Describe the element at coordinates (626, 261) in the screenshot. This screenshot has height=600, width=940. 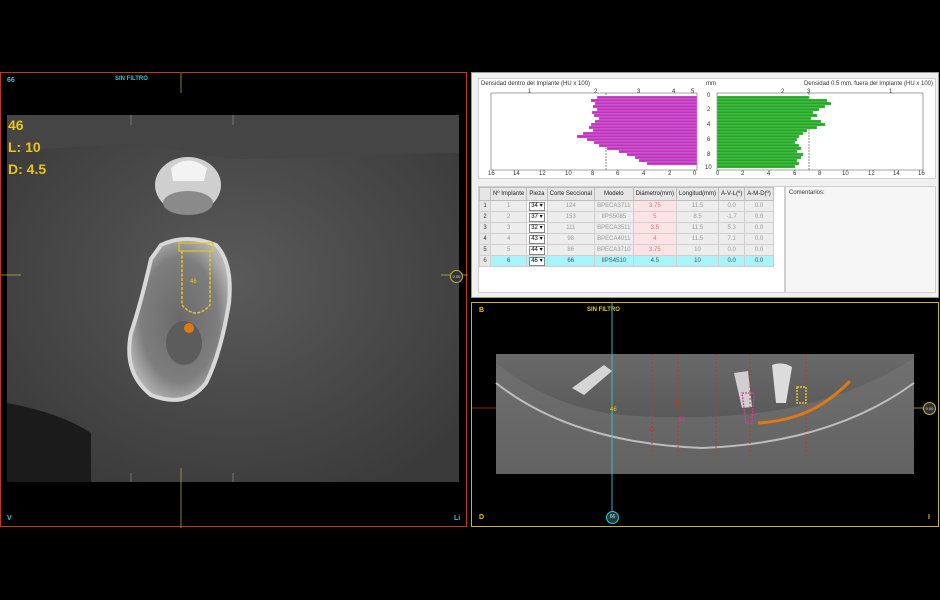
I see `table-row-selected: 6 6 46 ▾ 66 IIPS4510 4.5 10 0.0 0.0` at that location.